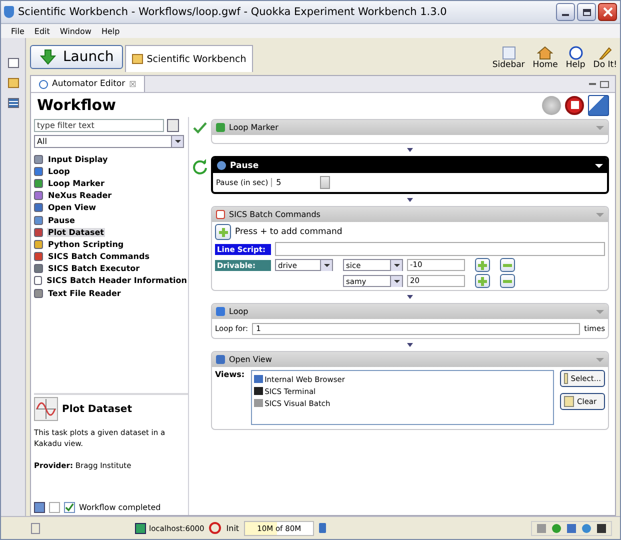 Image resolution: width=621 pixels, height=540 pixels. Describe the element at coordinates (189, 58) in the screenshot. I see `perspective-tab: Scientific Workbench` at that location.